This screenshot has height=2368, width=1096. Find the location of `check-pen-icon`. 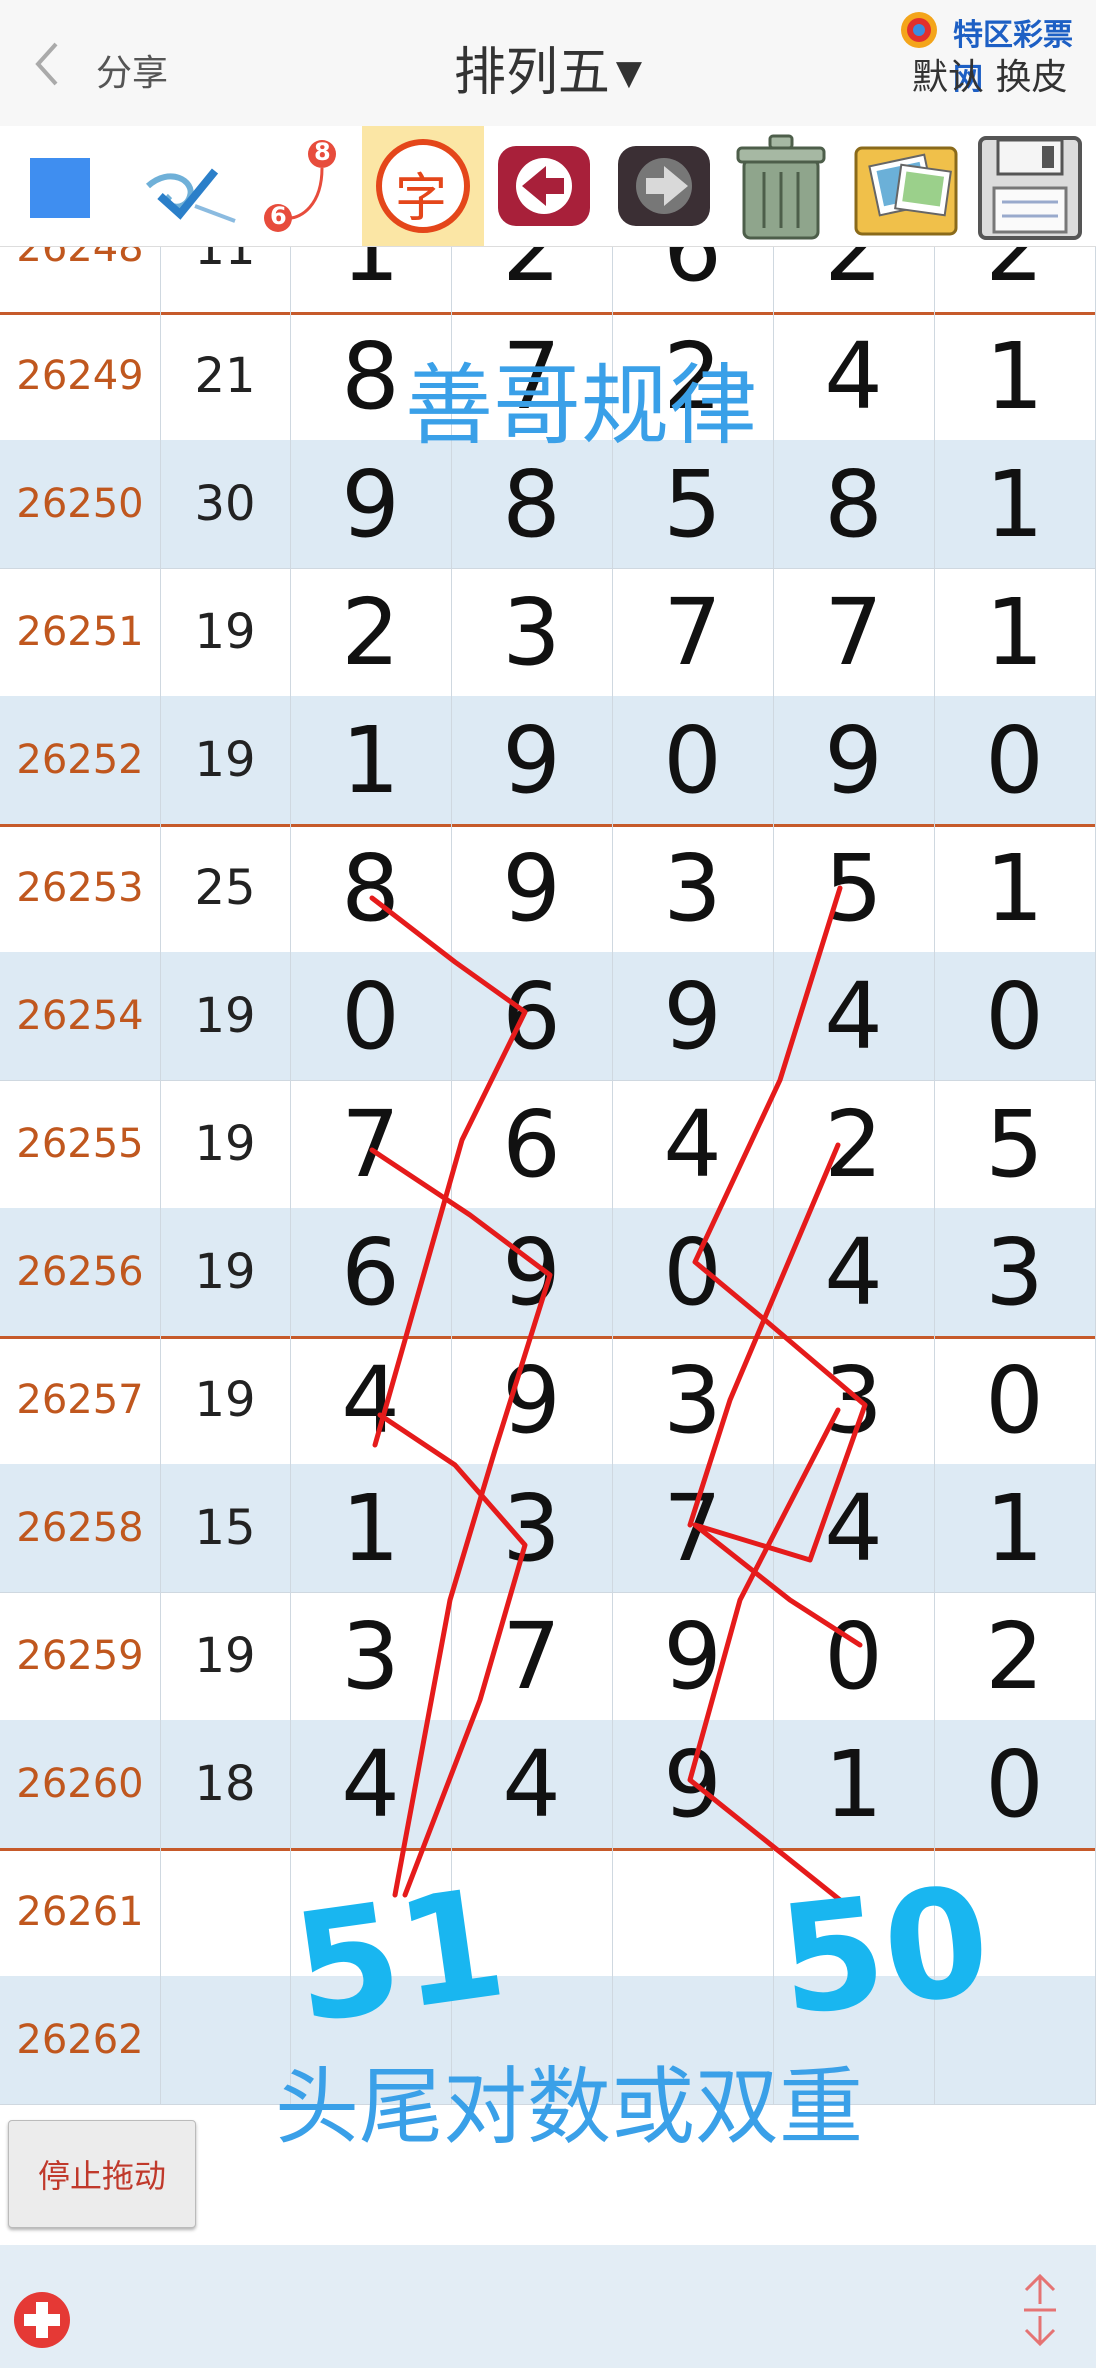

check-pen-icon is located at coordinates (190, 186).